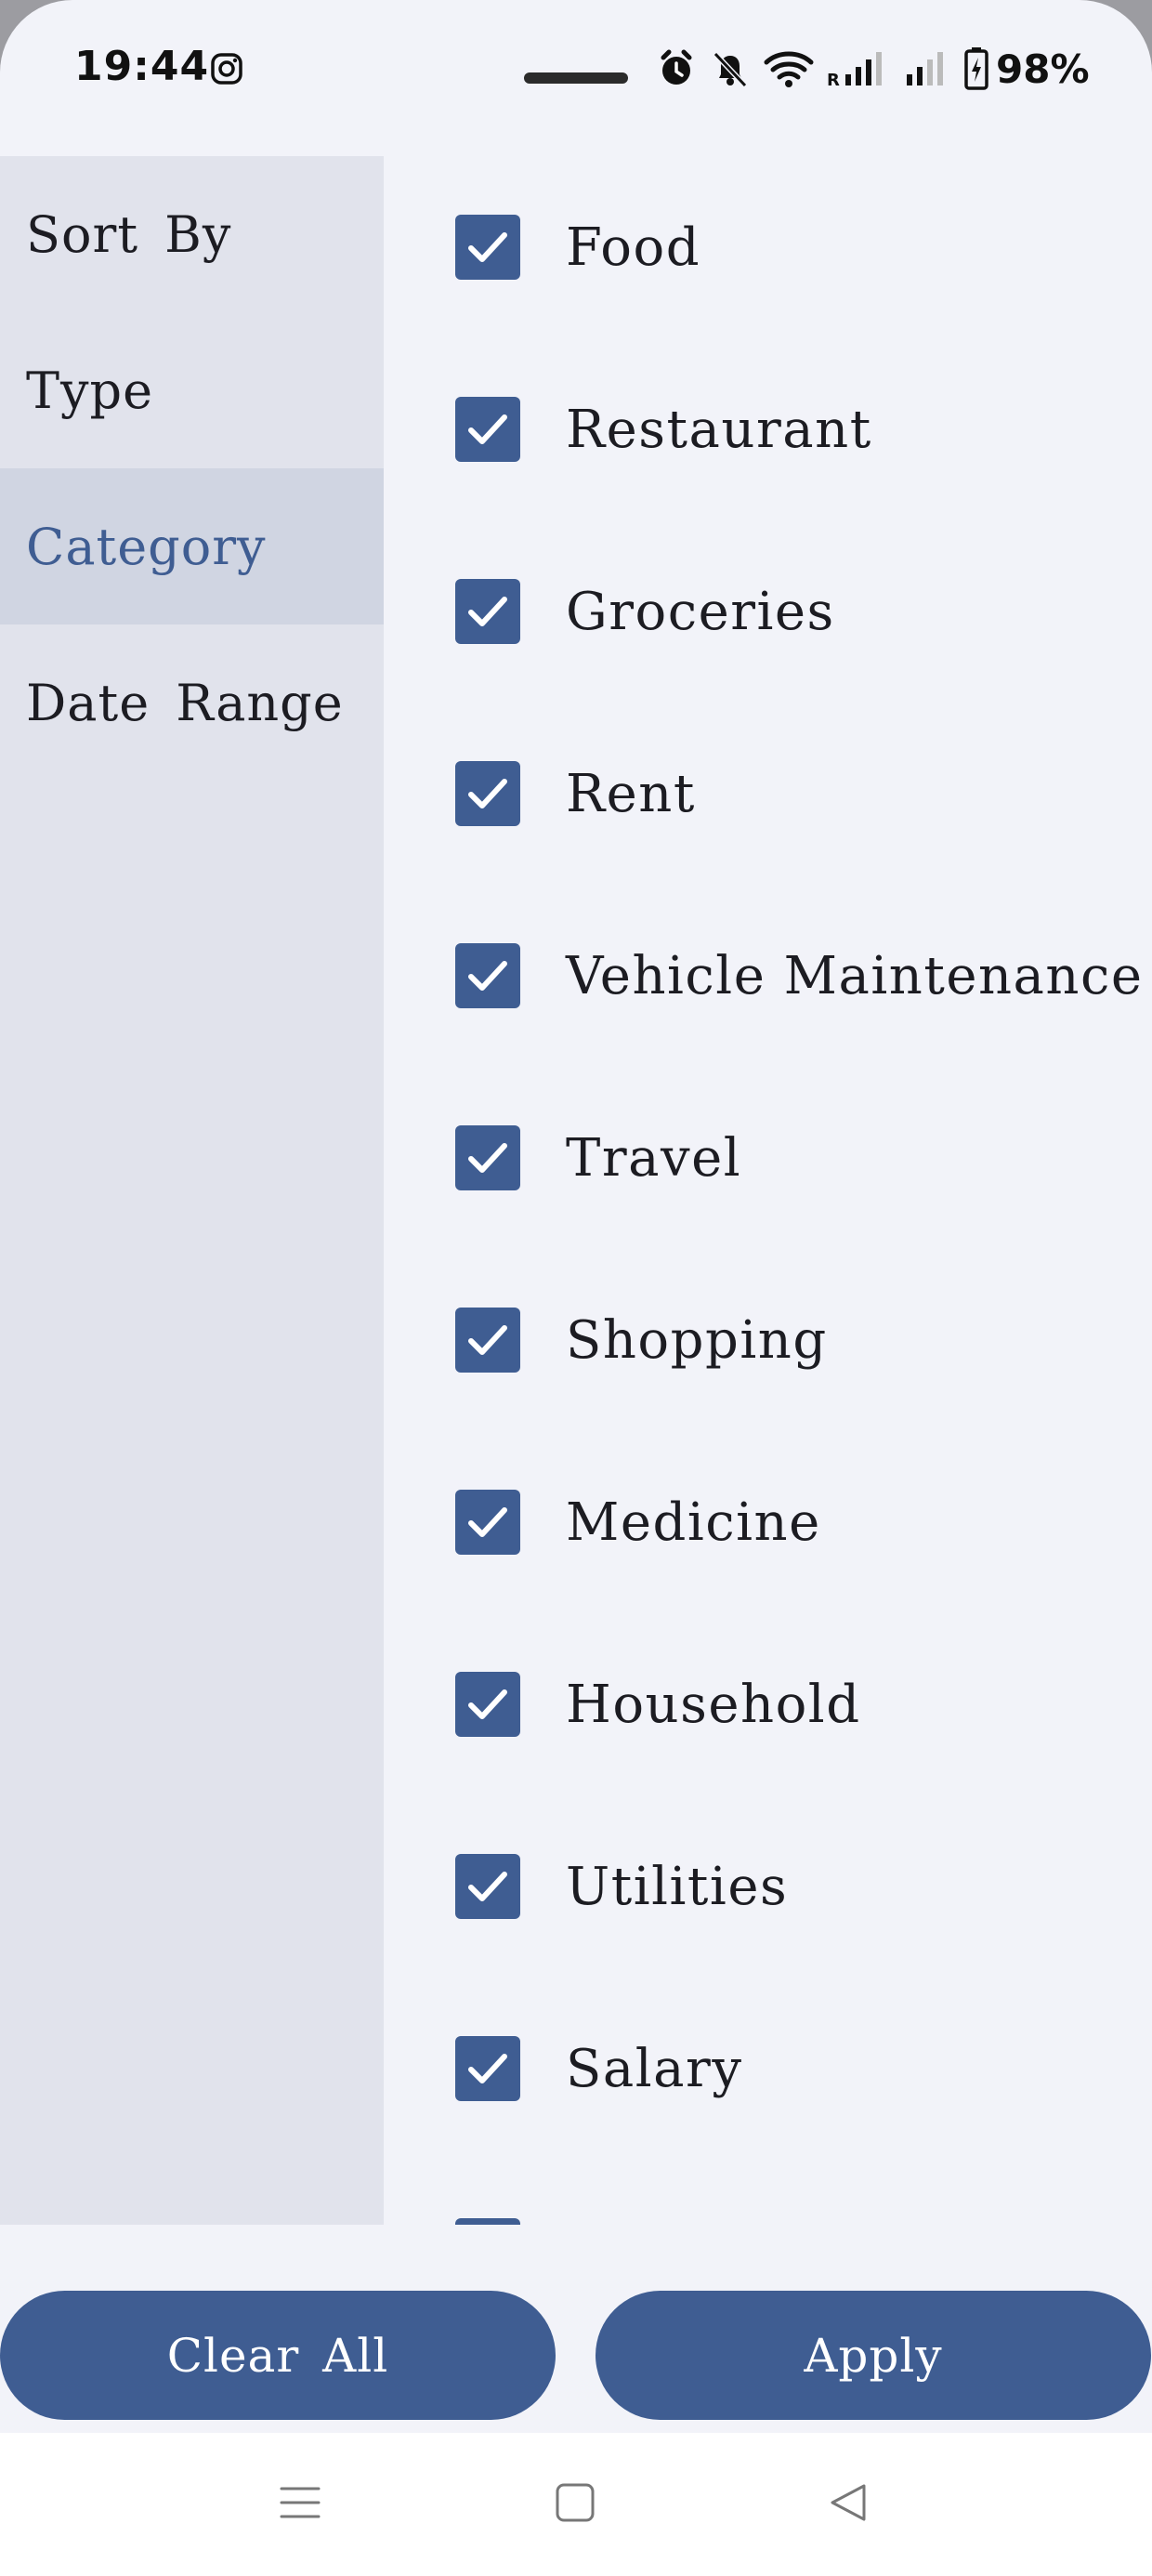 The width and height of the screenshot is (1152, 2576). I want to click on apply-button: Apply, so click(873, 2355).